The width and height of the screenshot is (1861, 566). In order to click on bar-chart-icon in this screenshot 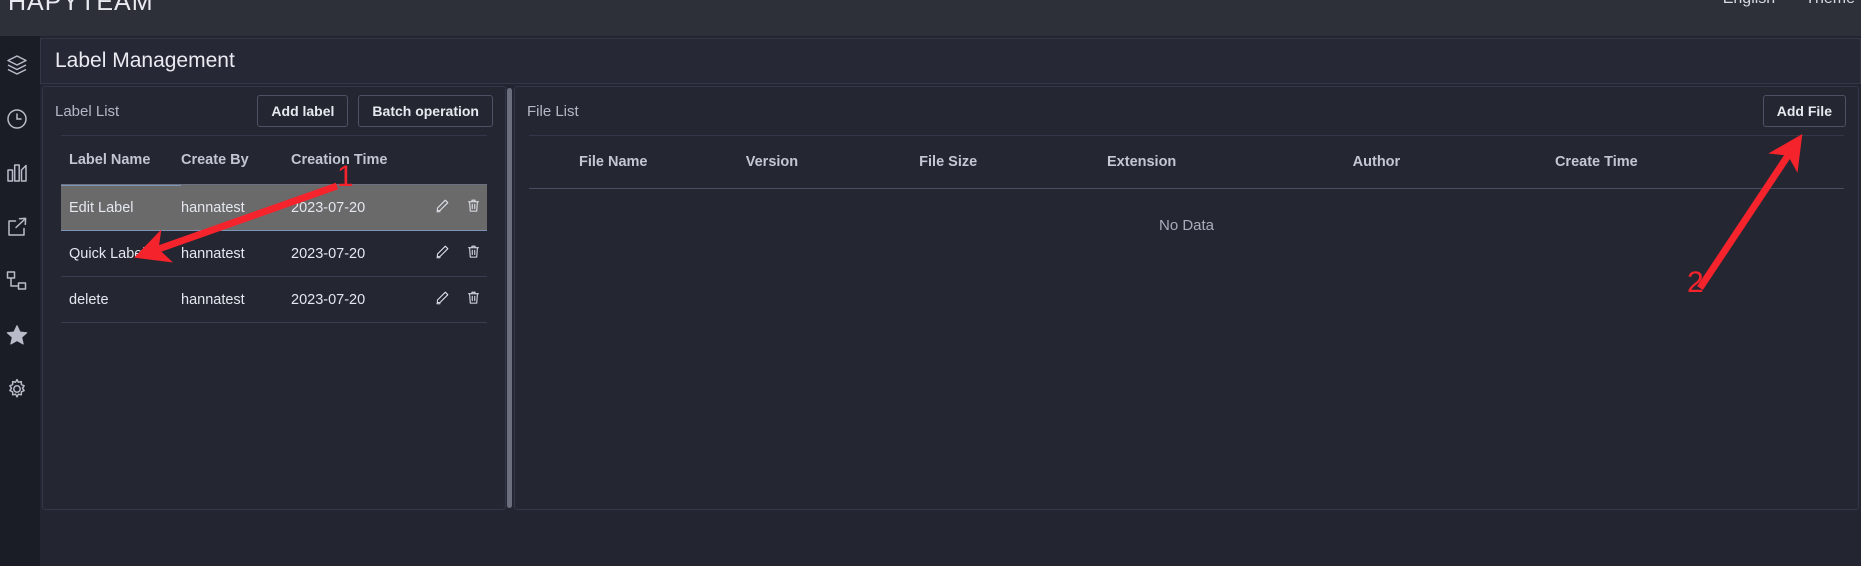, I will do `click(17, 173)`.